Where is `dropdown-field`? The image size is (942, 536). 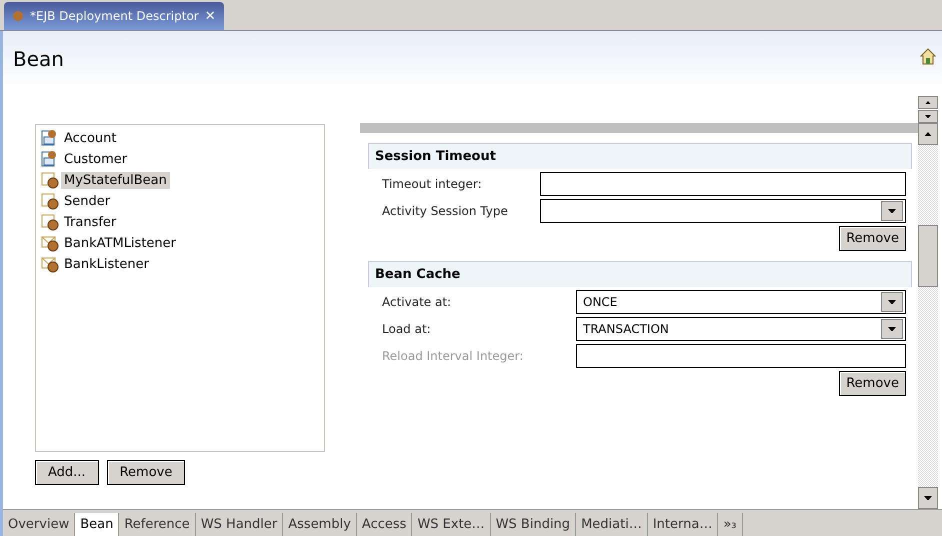 dropdown-field is located at coordinates (723, 211).